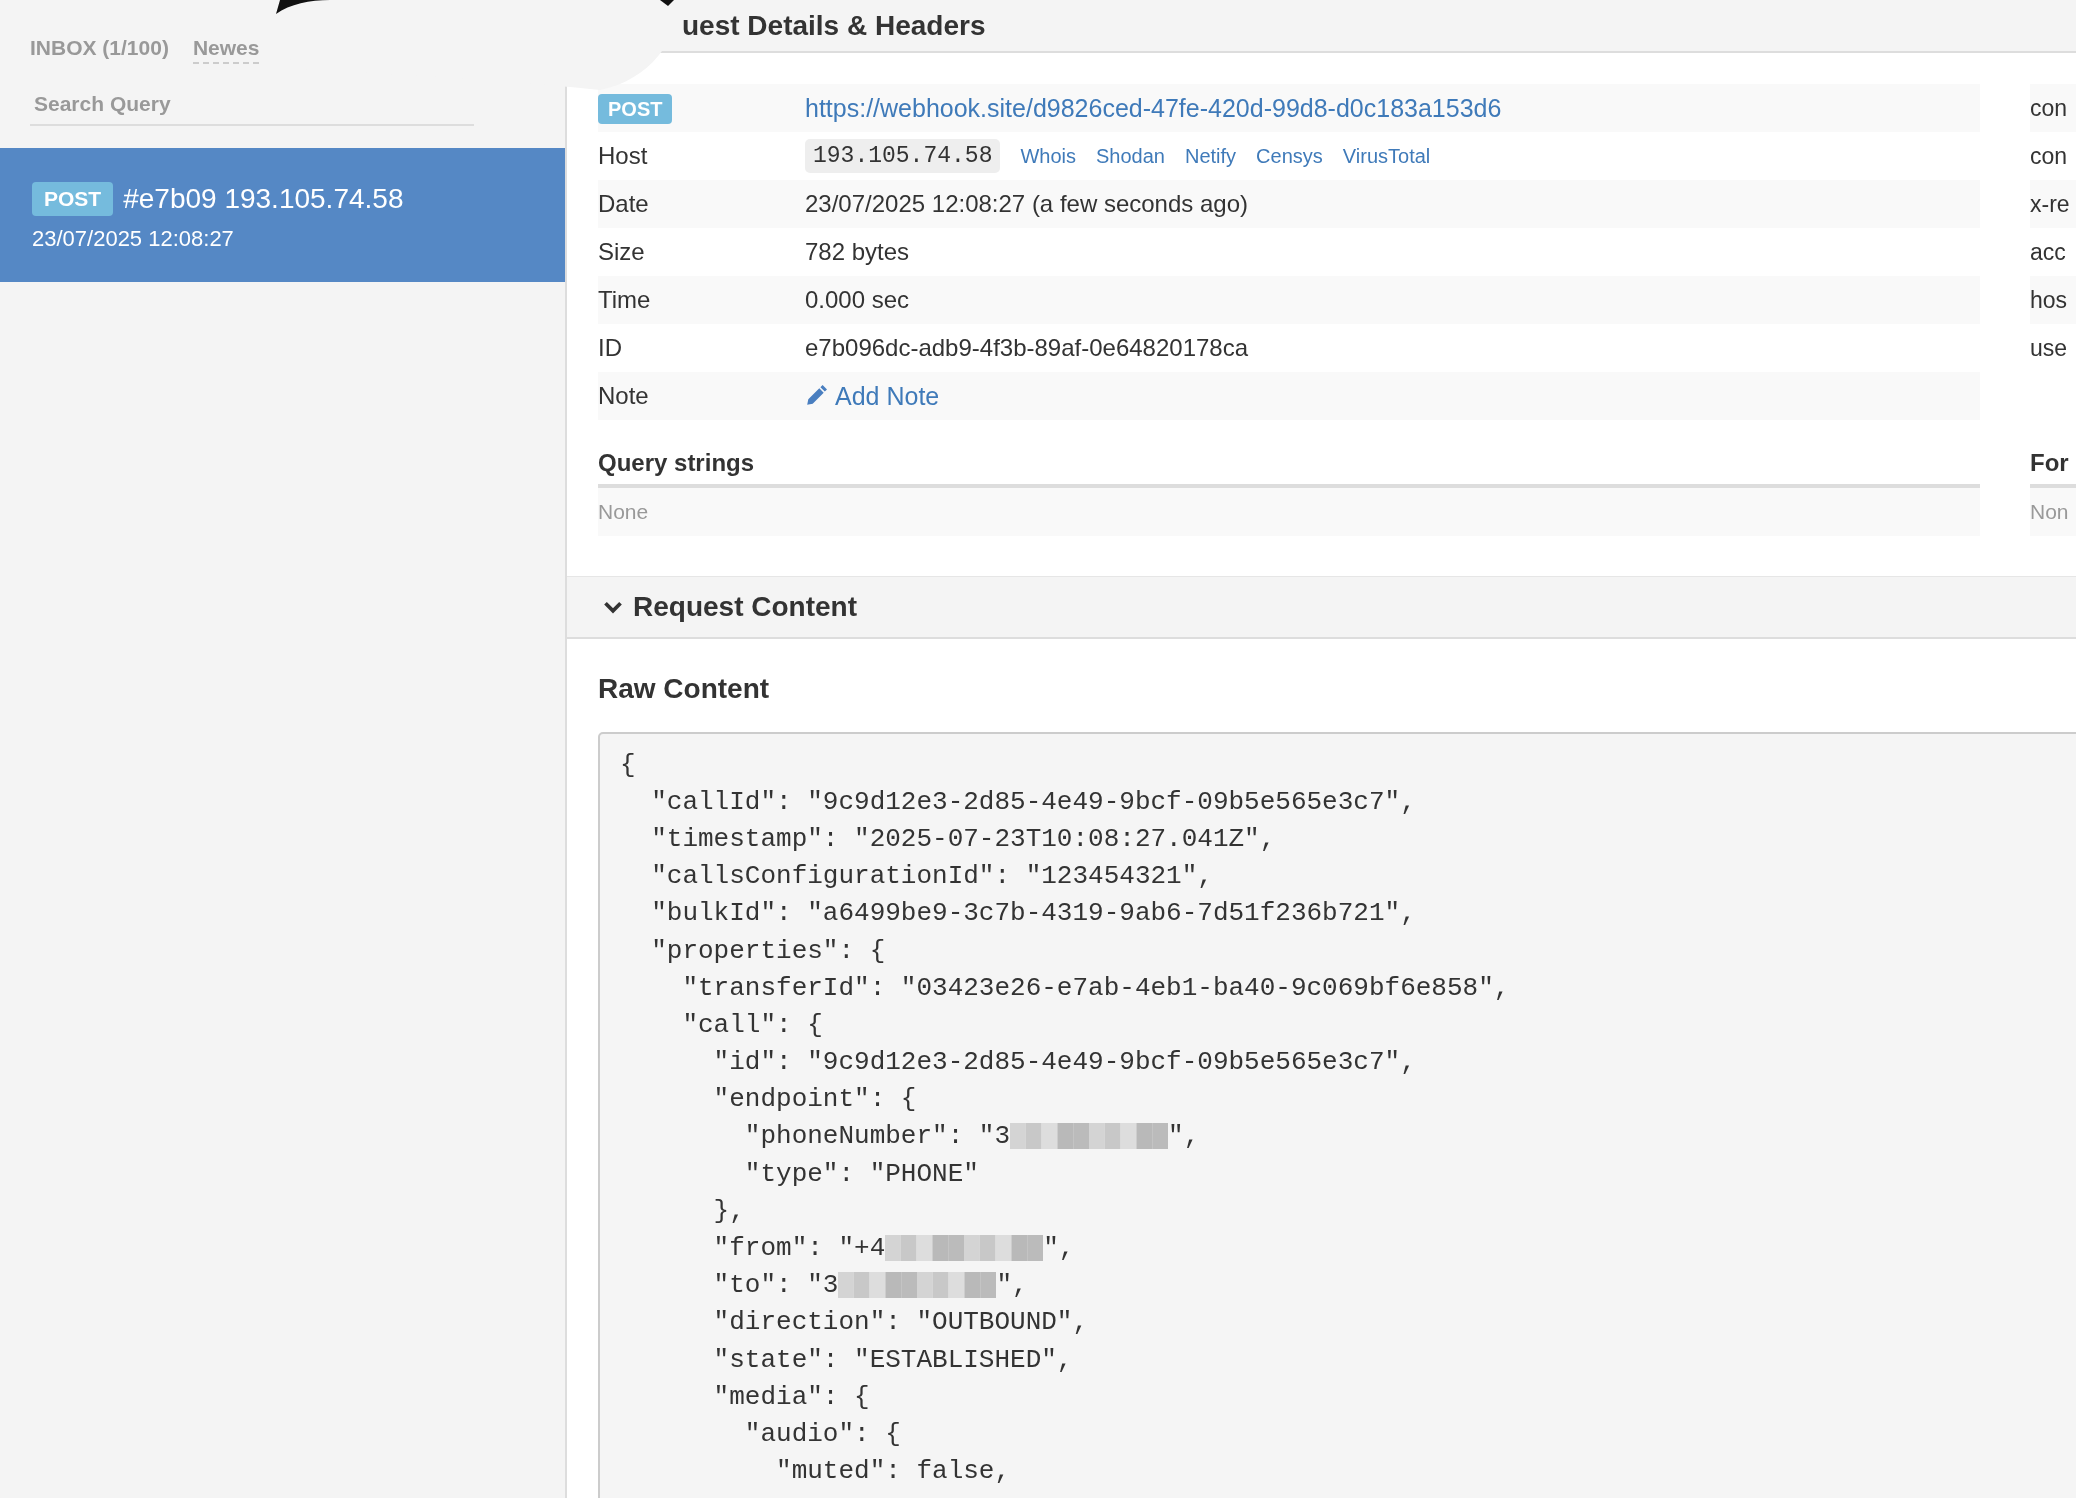 This screenshot has height=1498, width=2076. What do you see at coordinates (931, 876) in the screenshot?
I see `code-line: "callsConfigurationId": "123454321",` at bounding box center [931, 876].